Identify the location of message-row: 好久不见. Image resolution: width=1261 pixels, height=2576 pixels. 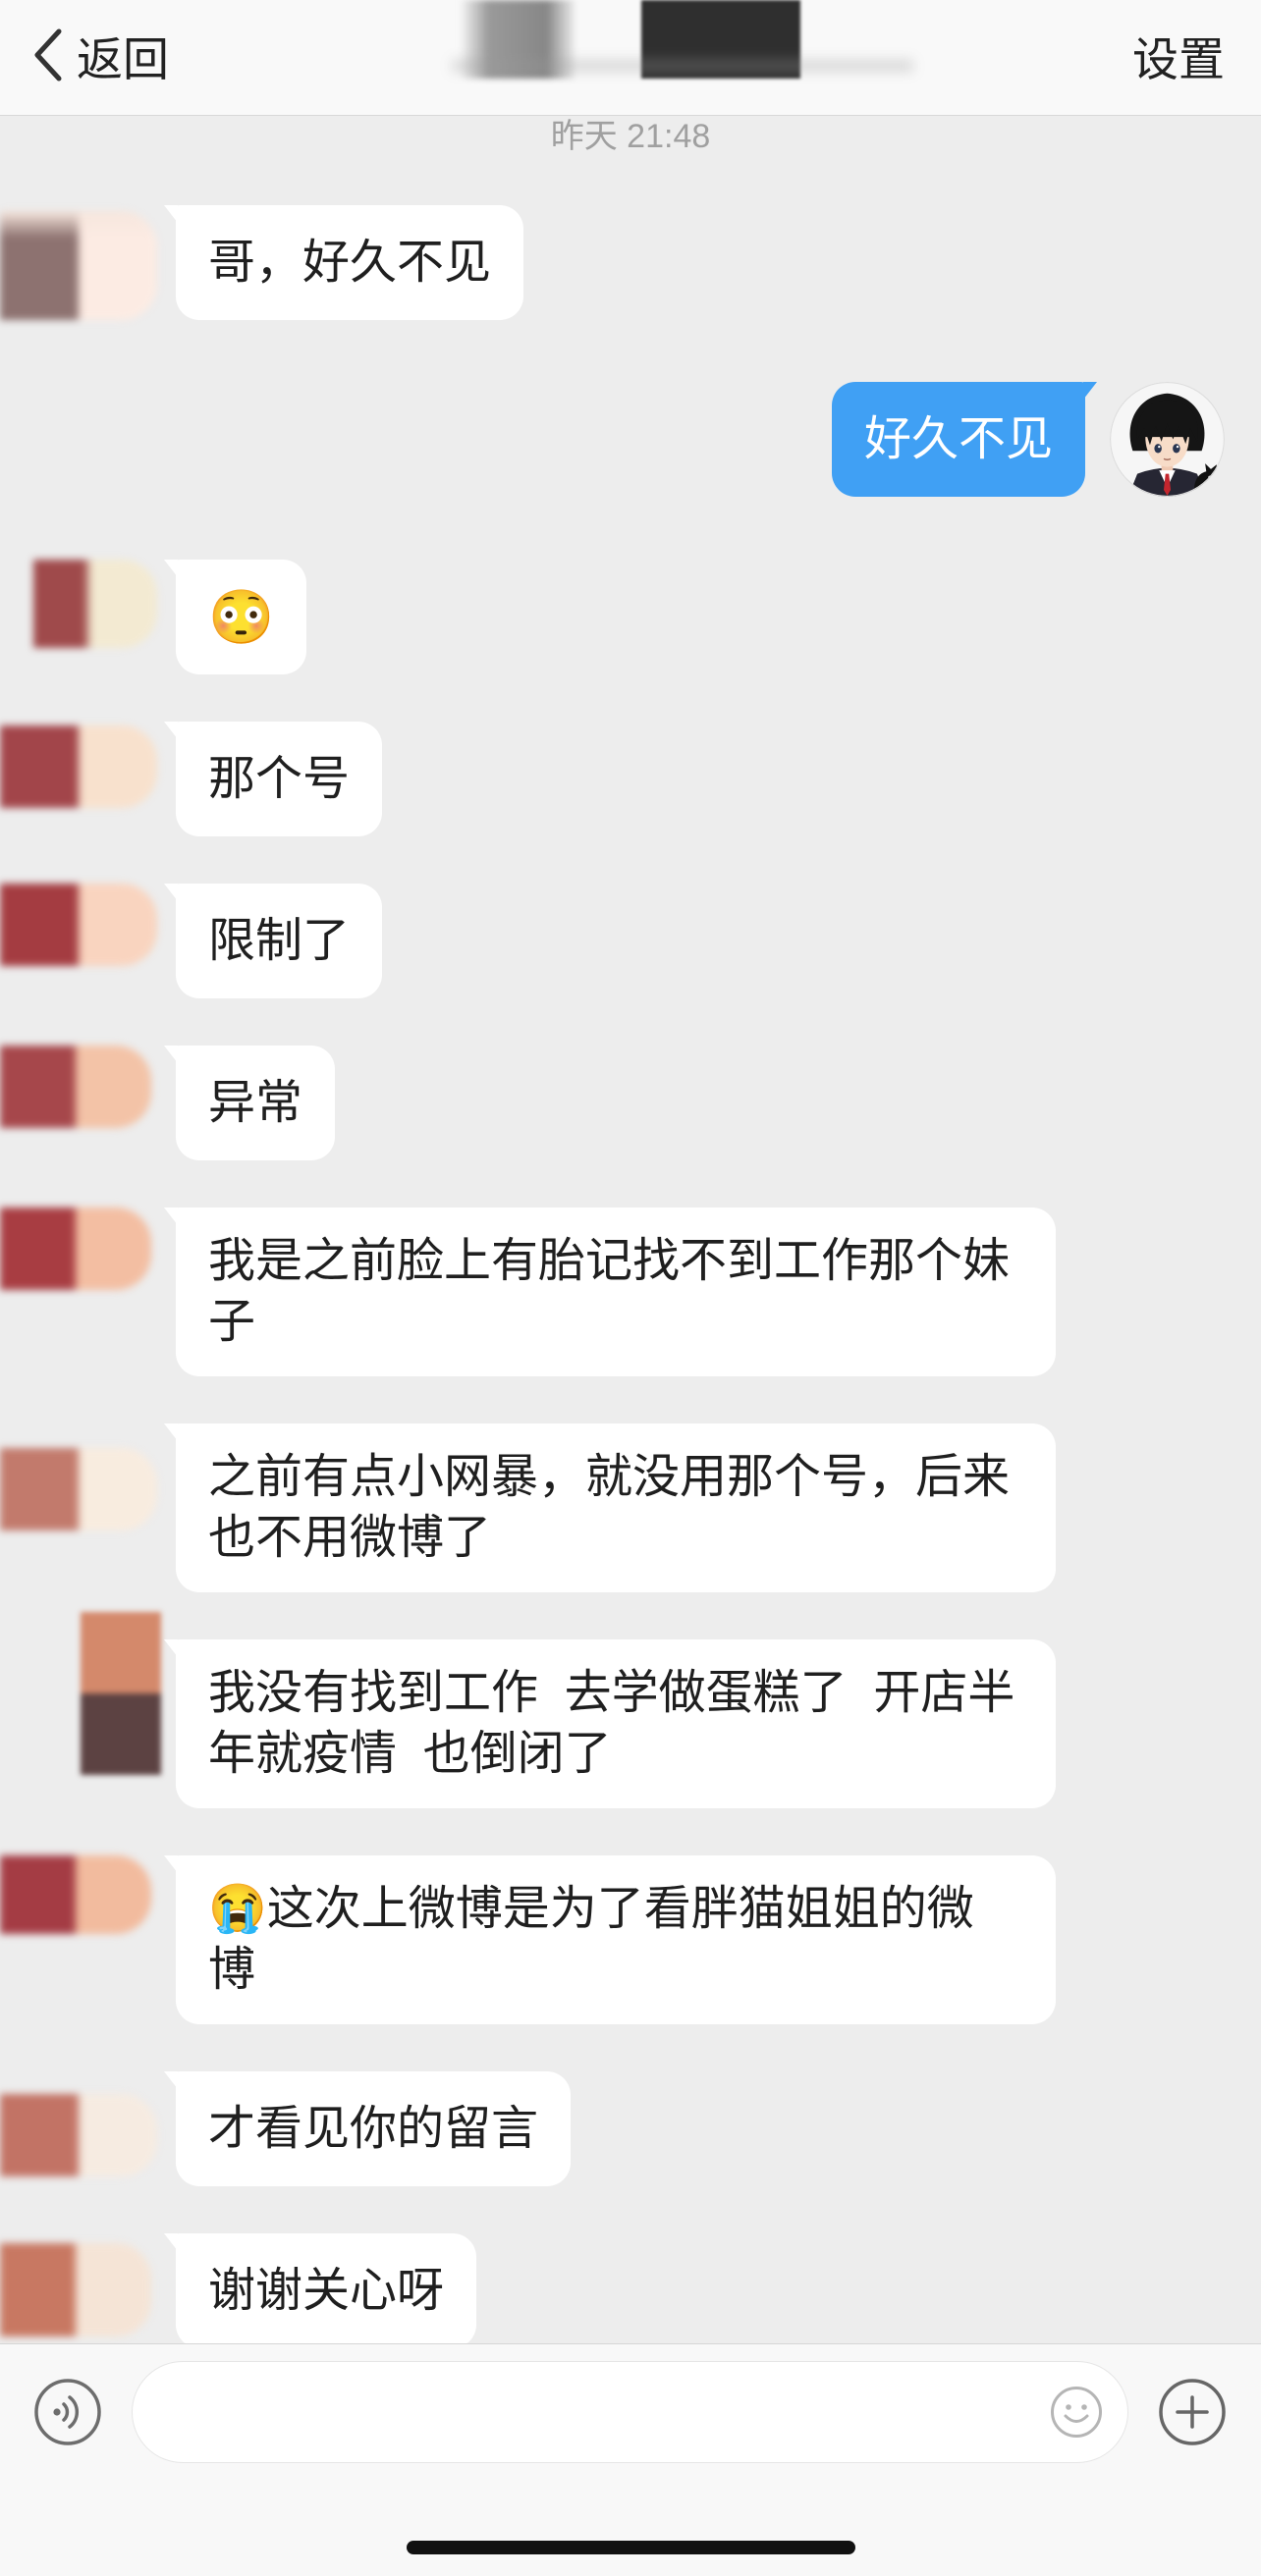
(630, 439).